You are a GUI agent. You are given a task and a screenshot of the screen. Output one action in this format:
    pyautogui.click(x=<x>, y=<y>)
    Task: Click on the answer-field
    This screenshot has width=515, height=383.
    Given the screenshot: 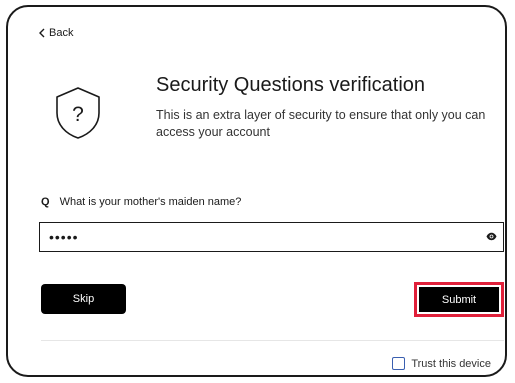 What is the action you would take?
    pyautogui.click(x=271, y=237)
    